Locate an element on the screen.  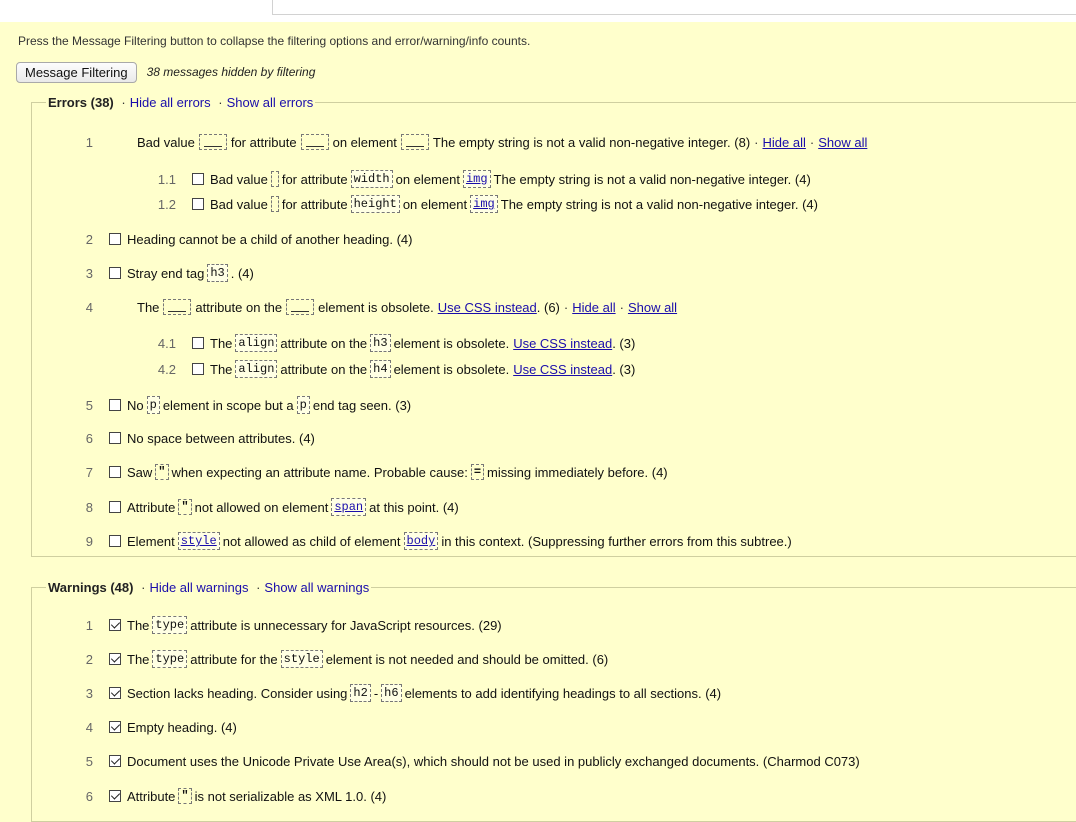
code-element: h2 is located at coordinates (360, 693).